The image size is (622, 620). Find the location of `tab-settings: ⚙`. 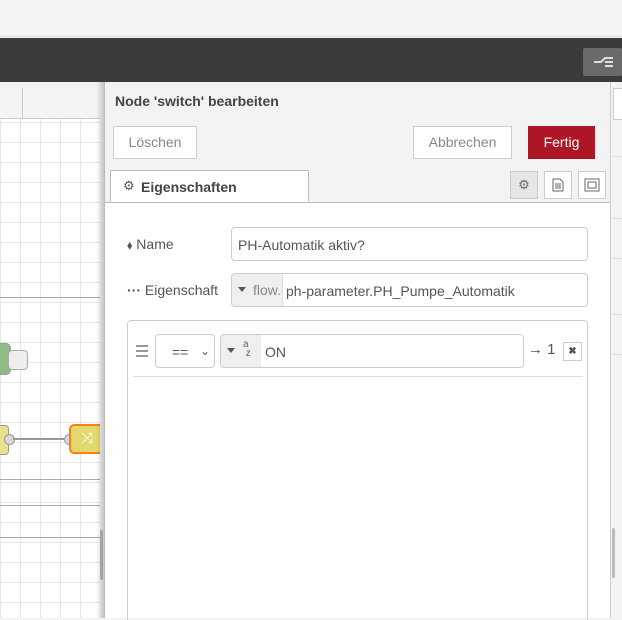

tab-settings: ⚙ is located at coordinates (524, 185).